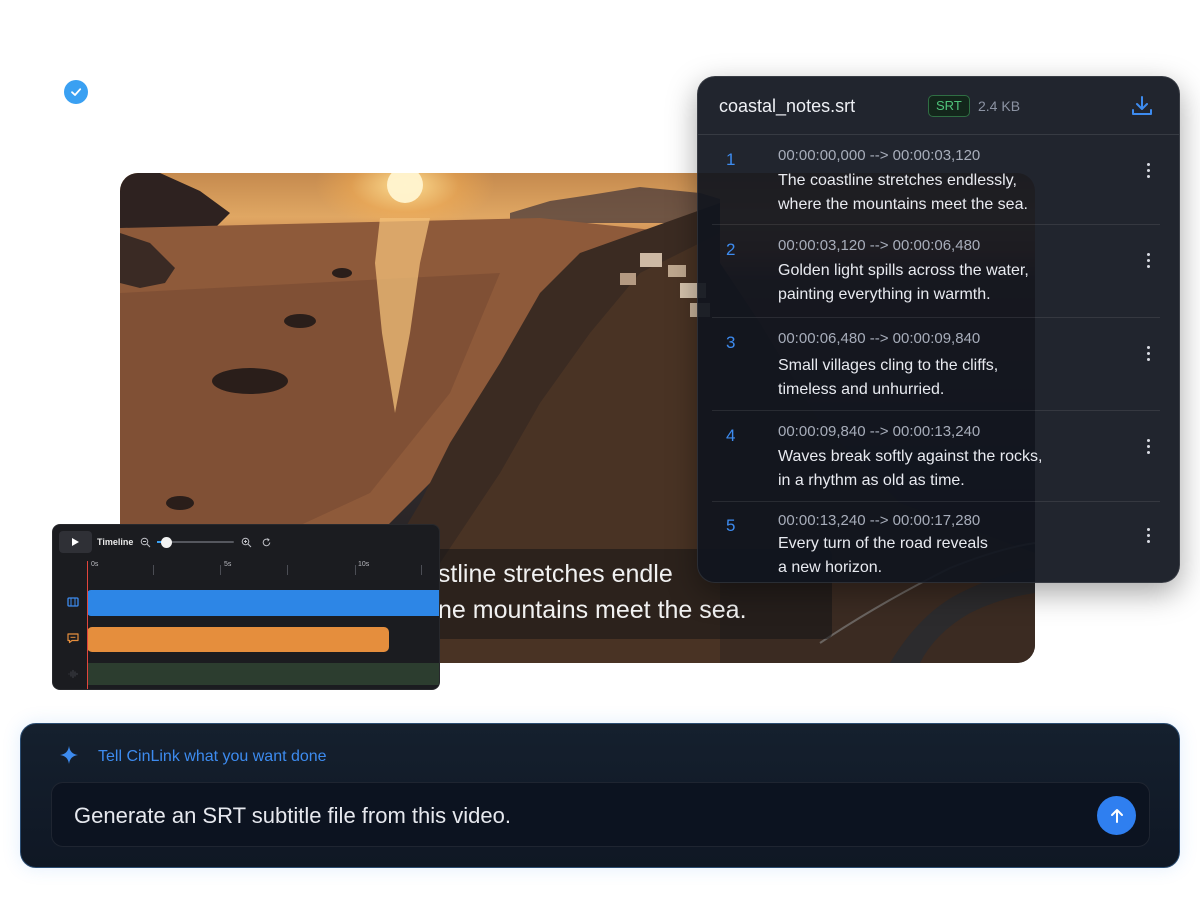  What do you see at coordinates (879, 431) in the screenshot?
I see `cue-timecode: 00:00:09,840 --> 00:00:13,240` at bounding box center [879, 431].